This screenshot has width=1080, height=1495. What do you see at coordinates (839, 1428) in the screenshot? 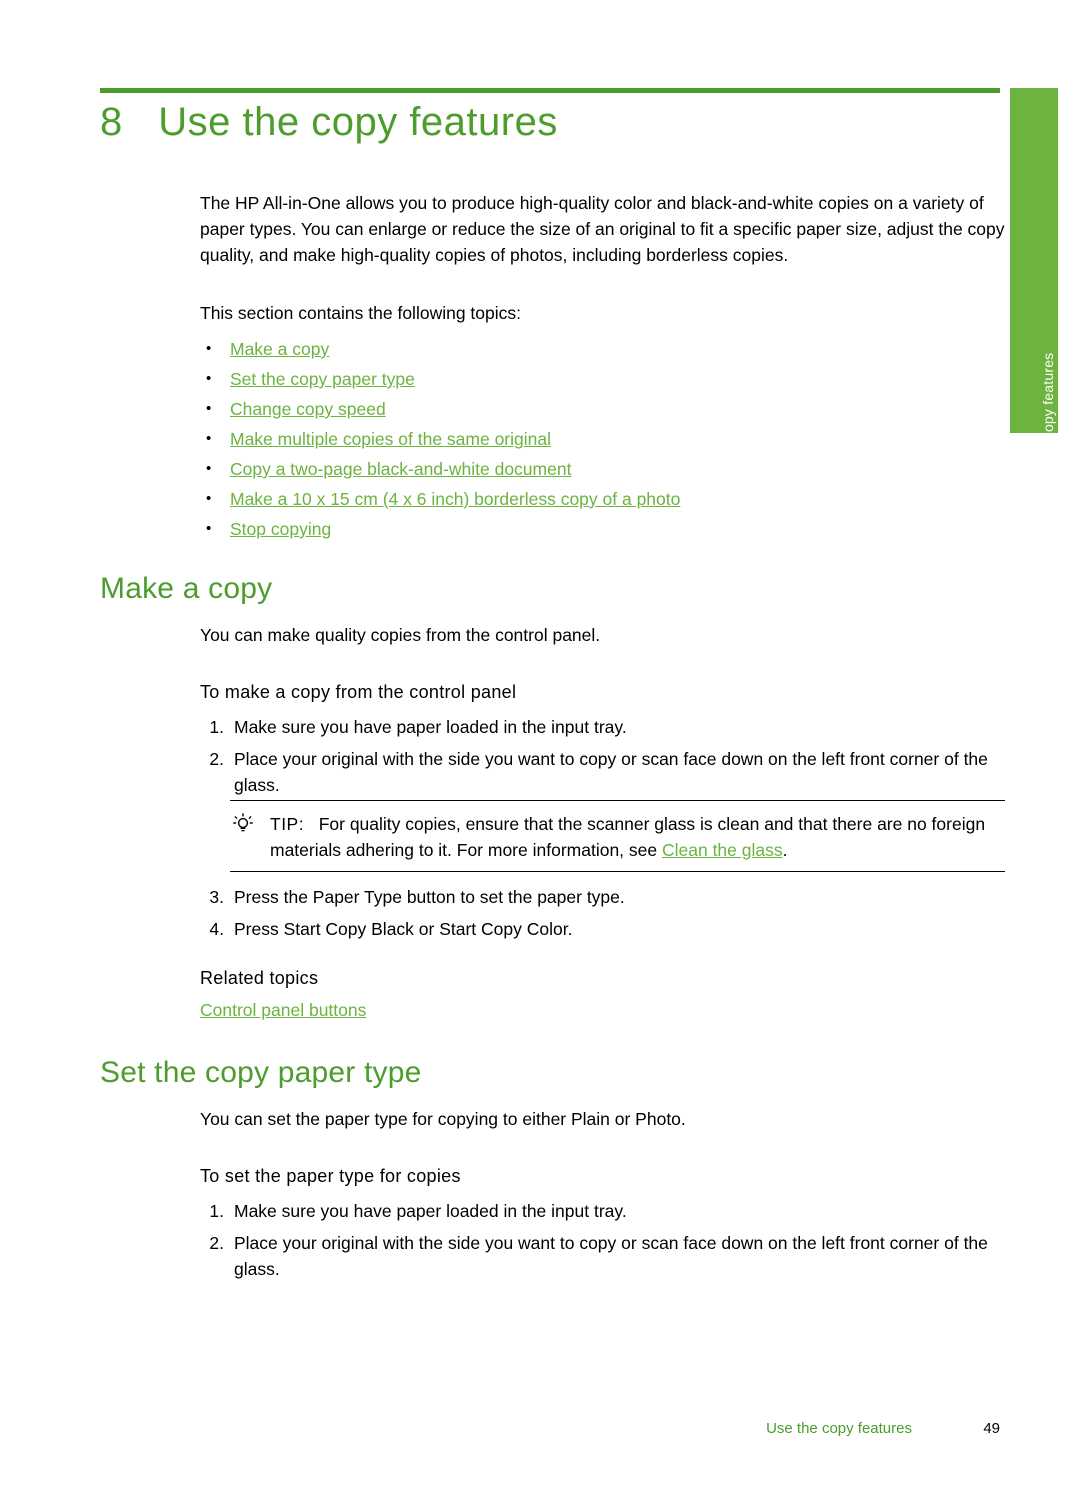
I see `footer-title: Use the copy features` at bounding box center [839, 1428].